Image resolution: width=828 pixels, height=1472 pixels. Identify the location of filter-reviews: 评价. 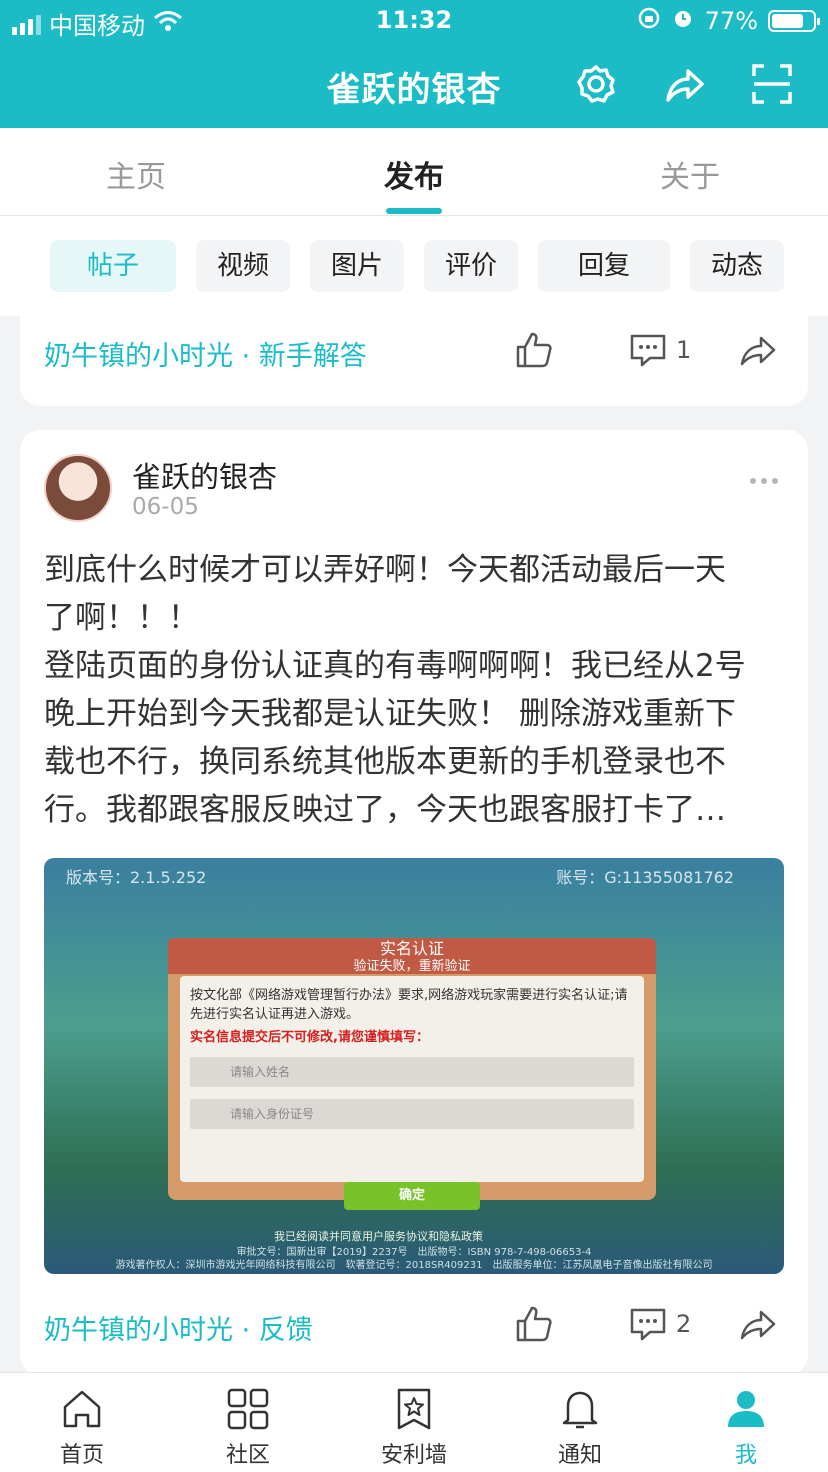
(471, 266).